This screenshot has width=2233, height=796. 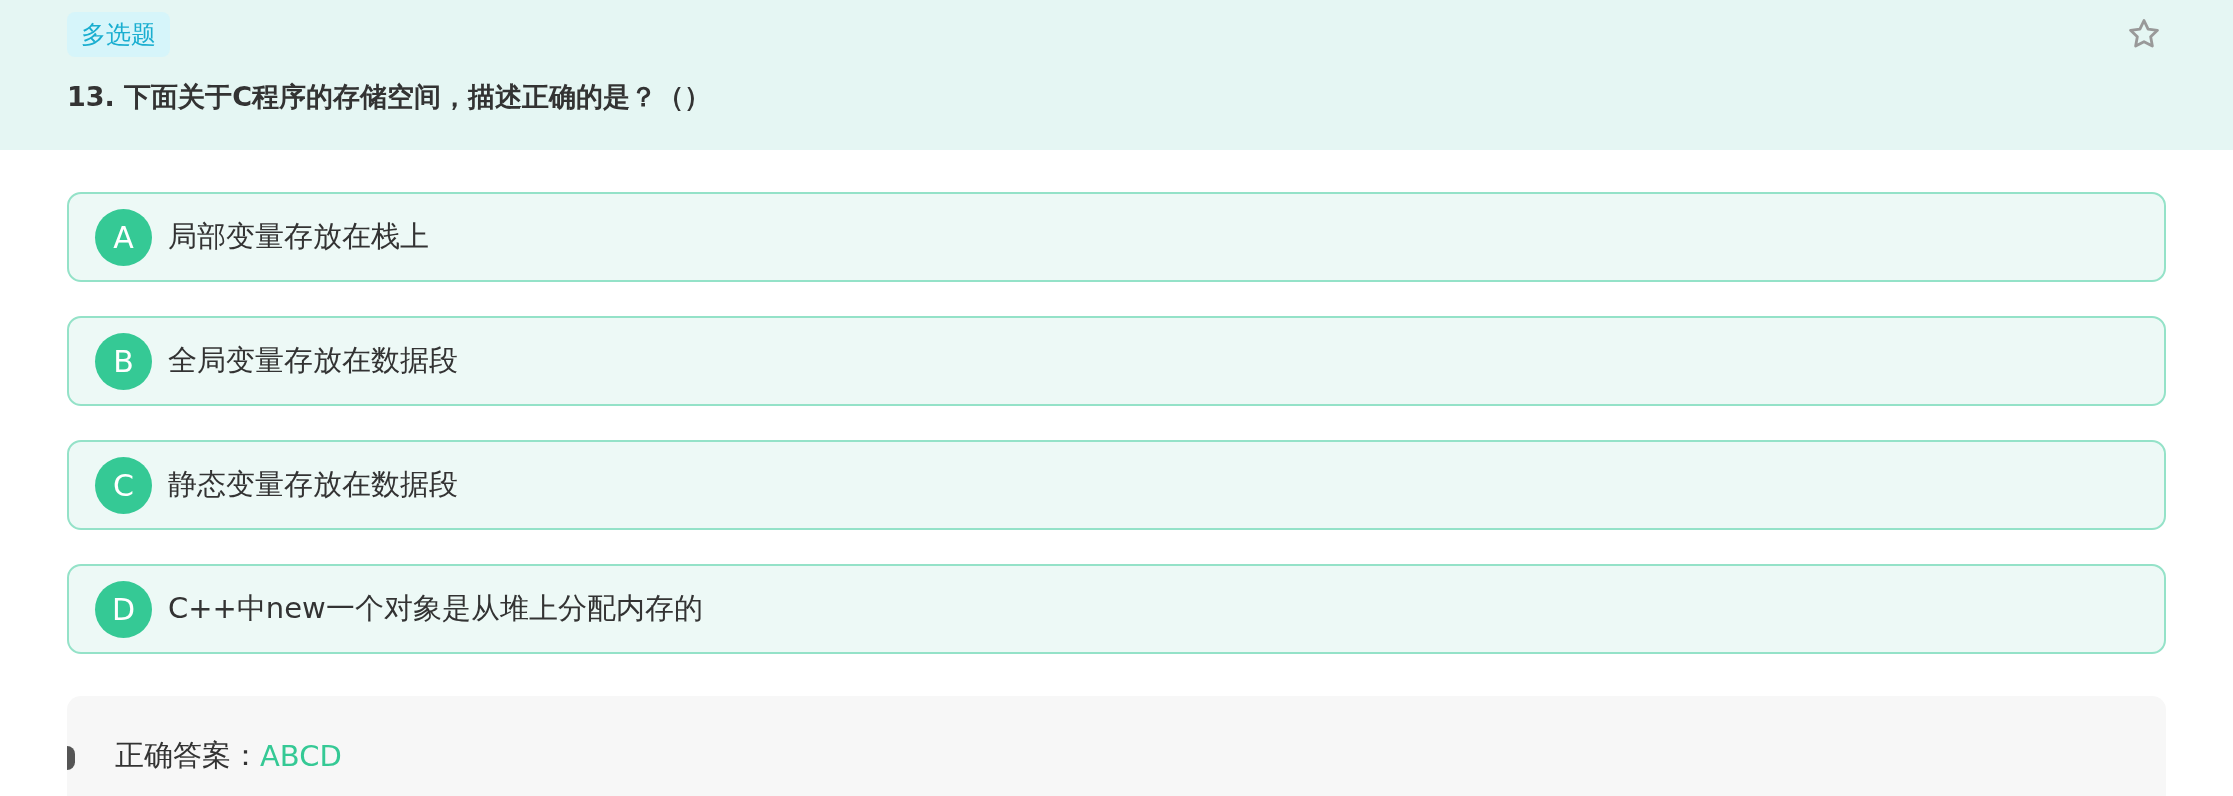 What do you see at coordinates (187, 755) in the screenshot?
I see `answer-label: 正确答案：` at bounding box center [187, 755].